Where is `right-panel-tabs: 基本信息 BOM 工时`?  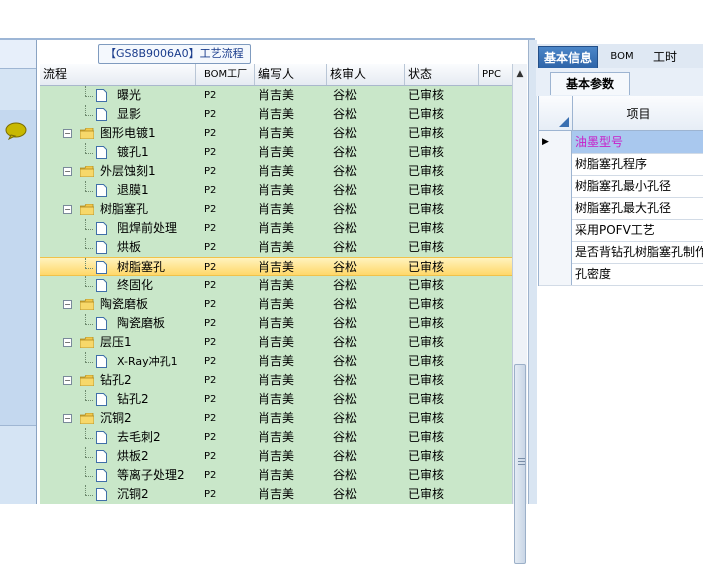 right-panel-tabs: 基本信息 BOM 工时 is located at coordinates (619, 56).